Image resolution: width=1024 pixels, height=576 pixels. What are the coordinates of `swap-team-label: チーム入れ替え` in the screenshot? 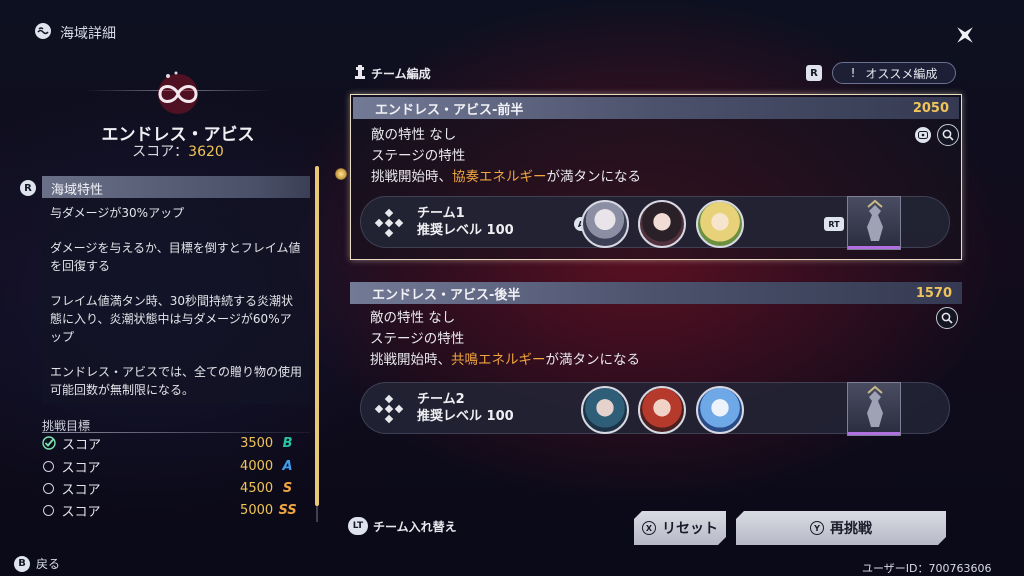 It's located at (415, 526).